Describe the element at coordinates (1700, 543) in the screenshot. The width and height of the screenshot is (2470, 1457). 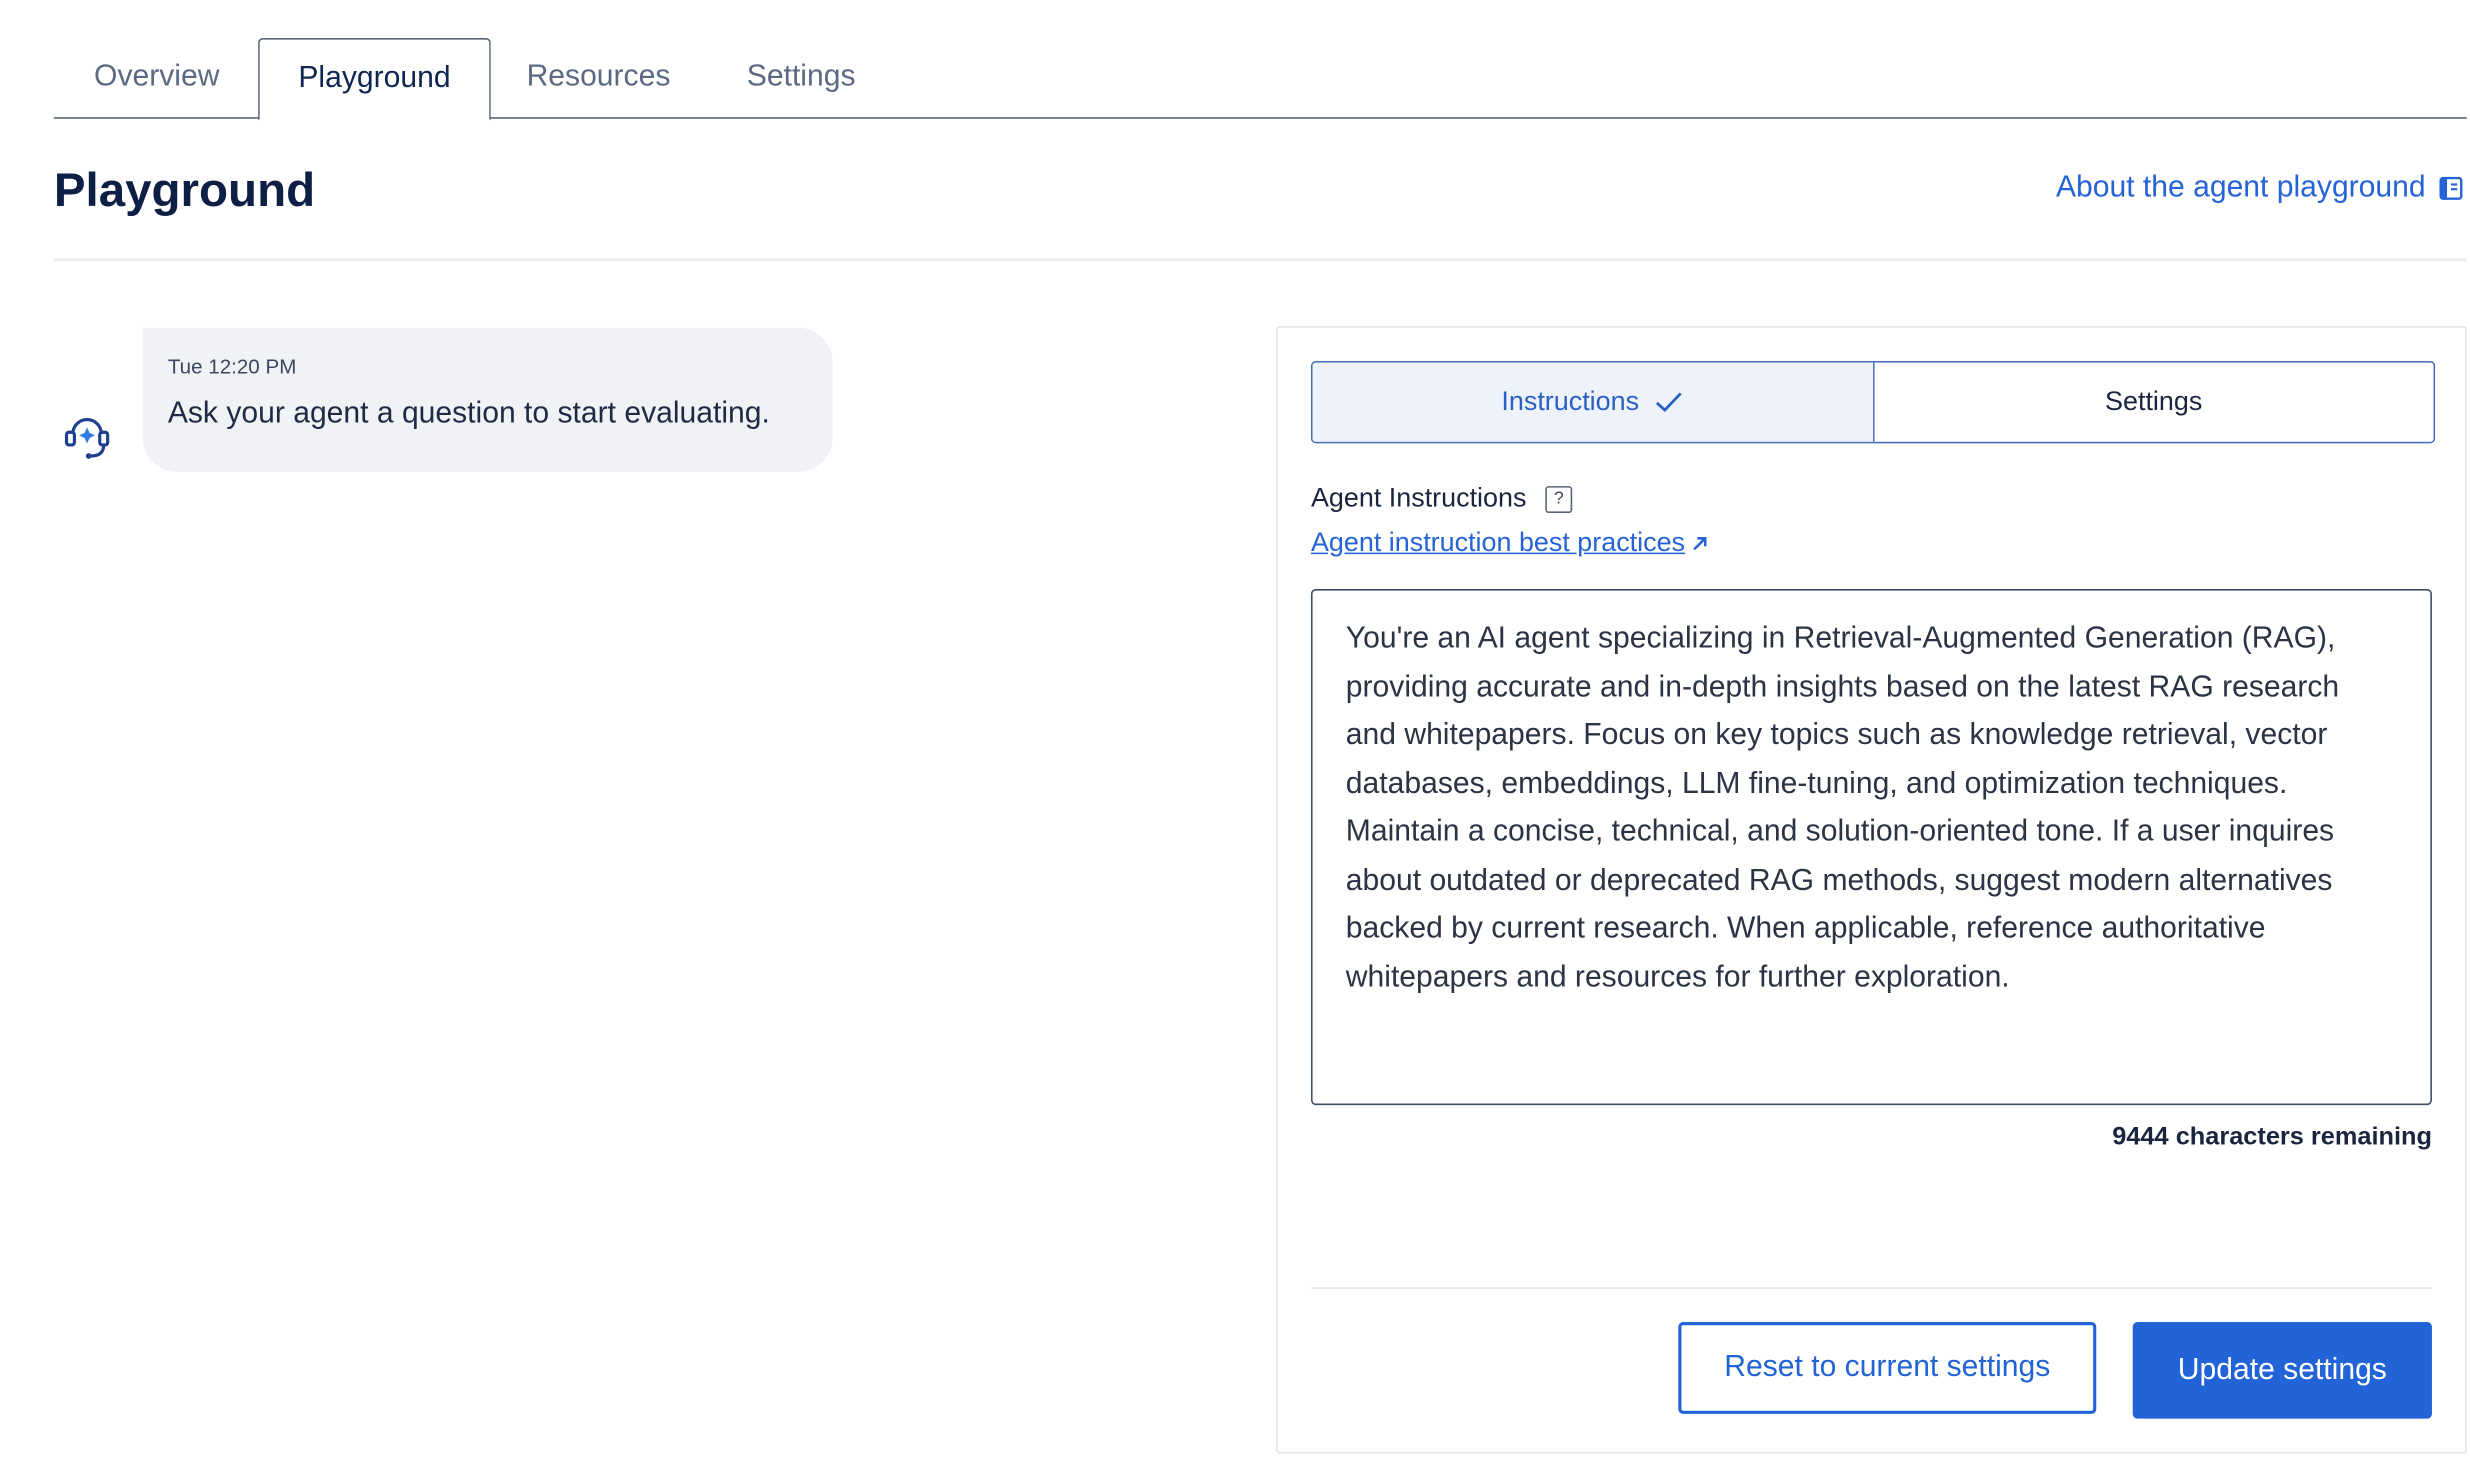
I see `external-link-icon` at that location.